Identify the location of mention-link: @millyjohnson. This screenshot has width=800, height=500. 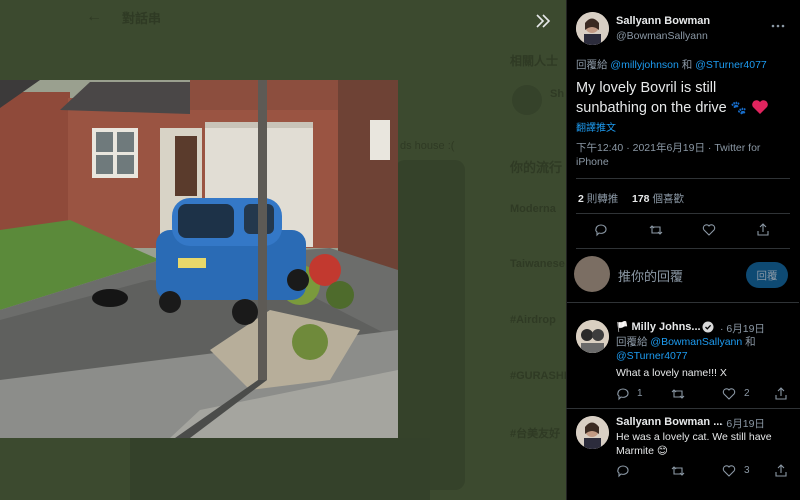
(644, 65).